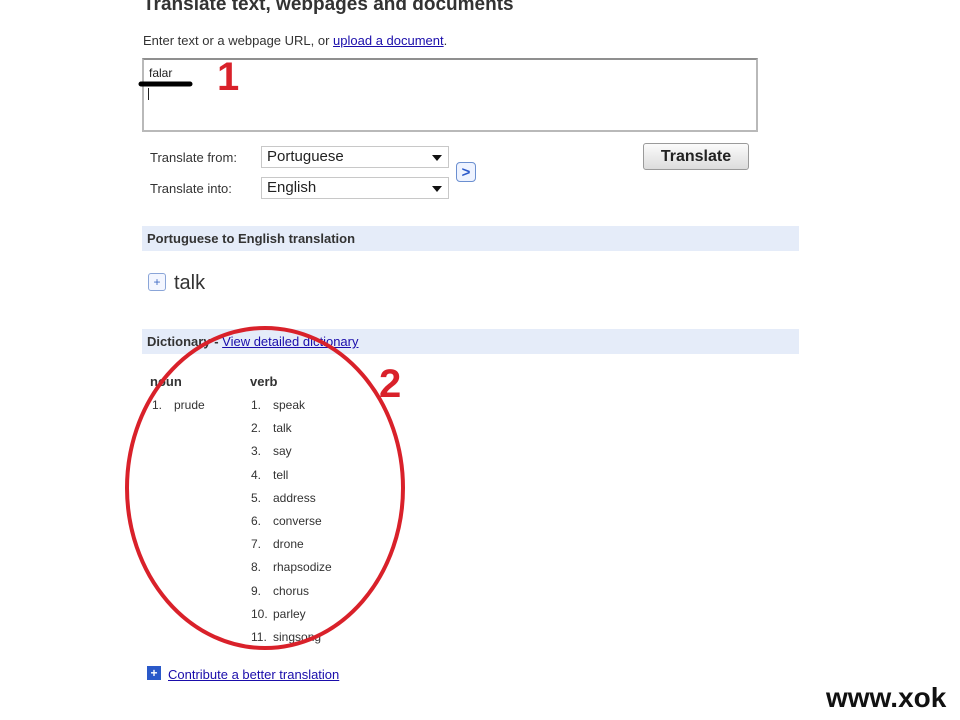  Describe the element at coordinates (886, 697) in the screenshot. I see `watermark: www.xok` at that location.